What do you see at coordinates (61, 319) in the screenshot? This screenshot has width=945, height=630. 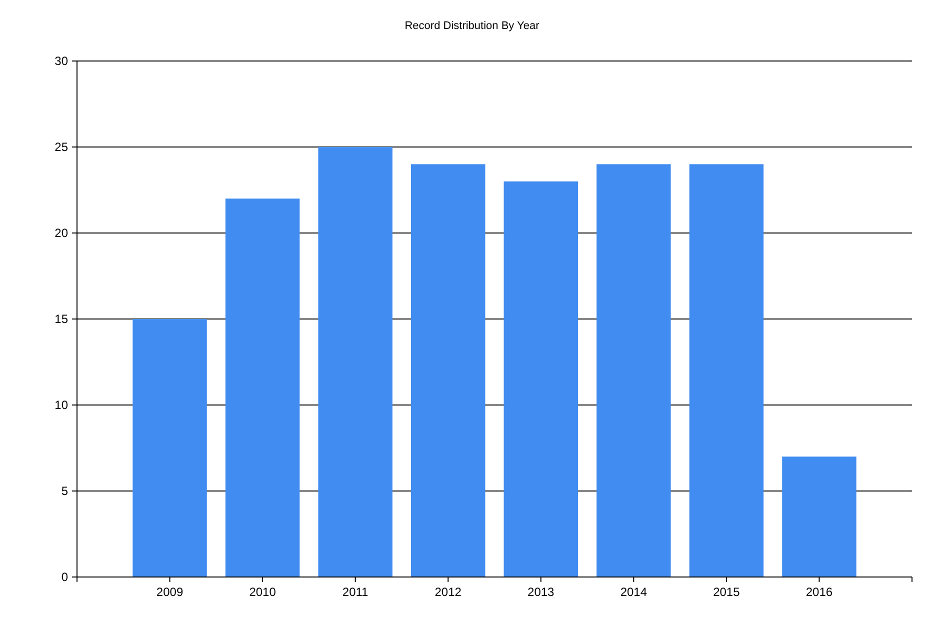 I see `y-tick-label: 15` at bounding box center [61, 319].